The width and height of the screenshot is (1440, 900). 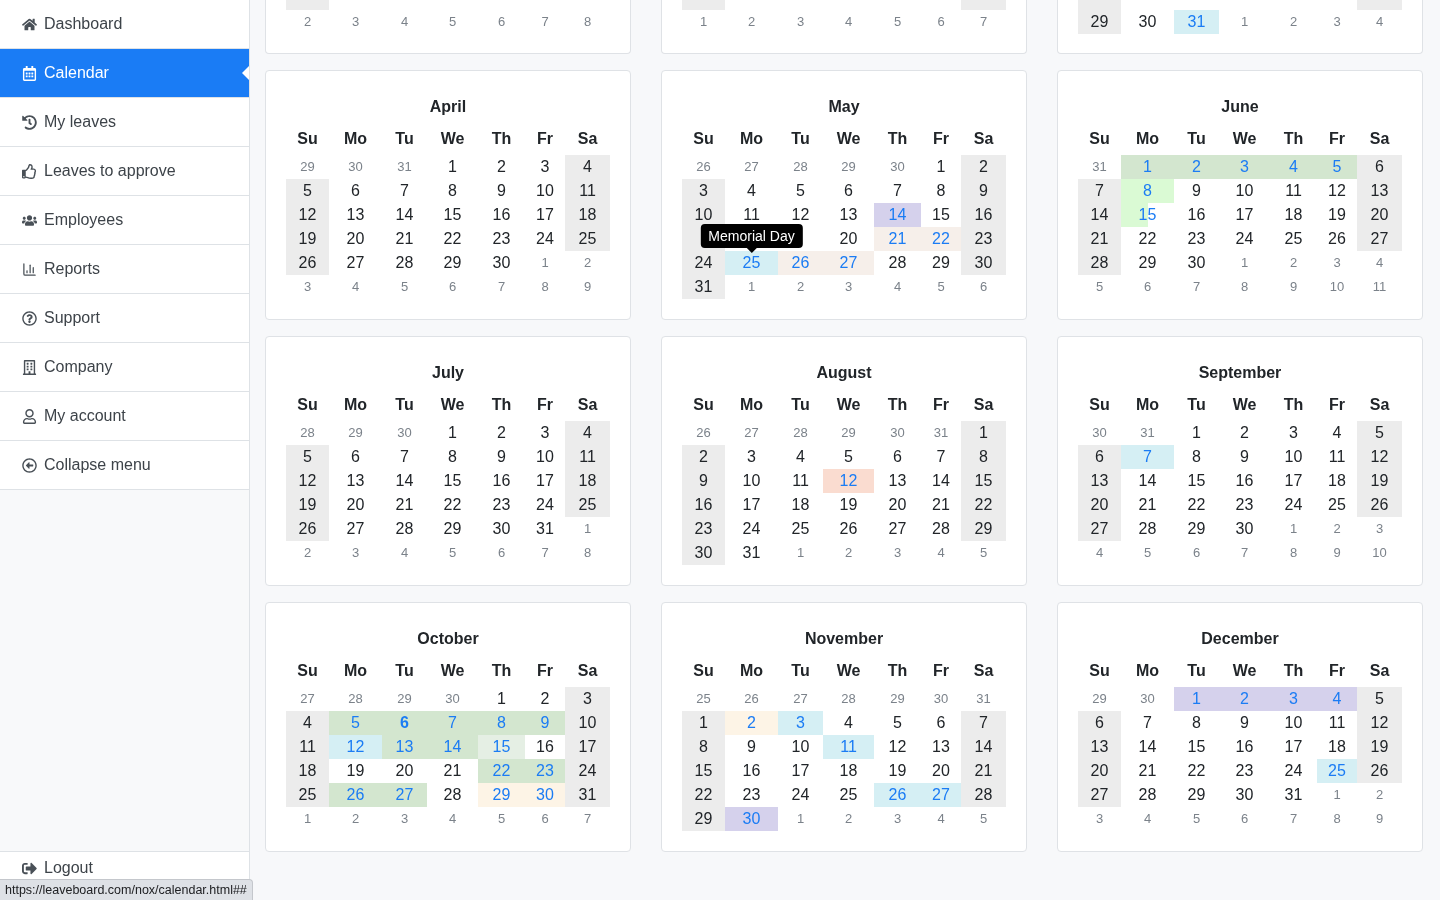 What do you see at coordinates (501, 191) in the screenshot?
I see `calendar-day: 9` at bounding box center [501, 191].